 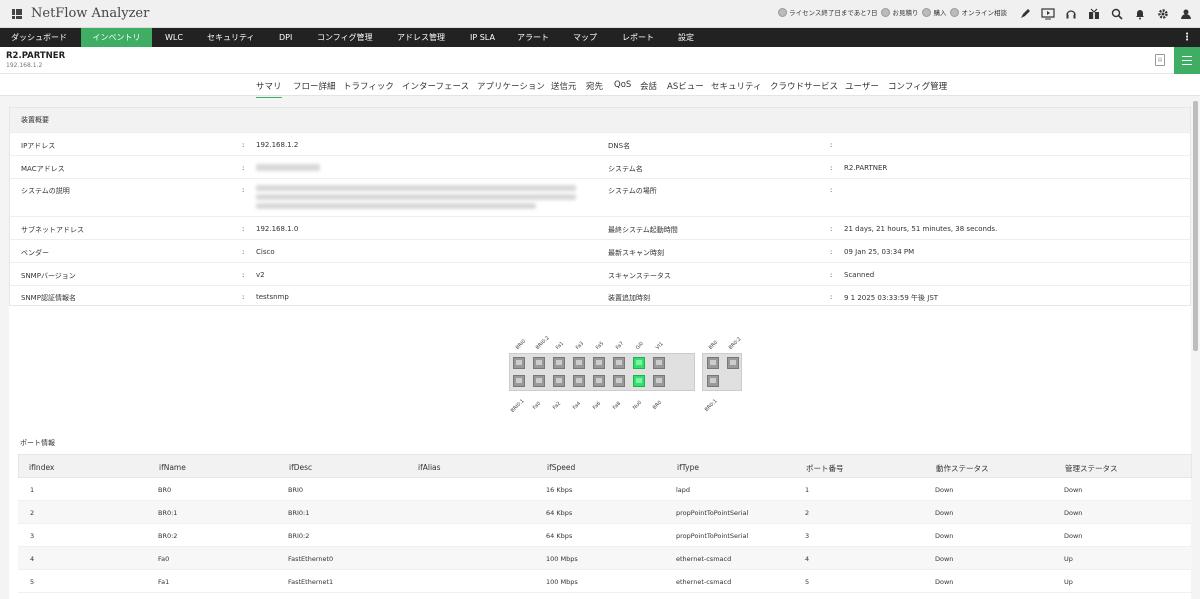 What do you see at coordinates (285, 37) in the screenshot?
I see `nav-dpi: DPI` at bounding box center [285, 37].